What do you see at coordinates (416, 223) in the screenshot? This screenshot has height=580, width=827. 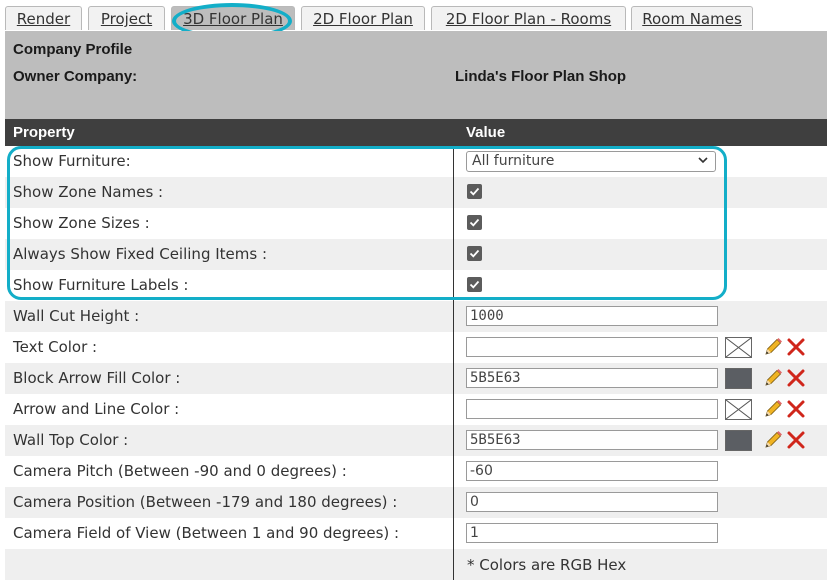 I see `table-row: Show Zone Sizes :` at bounding box center [416, 223].